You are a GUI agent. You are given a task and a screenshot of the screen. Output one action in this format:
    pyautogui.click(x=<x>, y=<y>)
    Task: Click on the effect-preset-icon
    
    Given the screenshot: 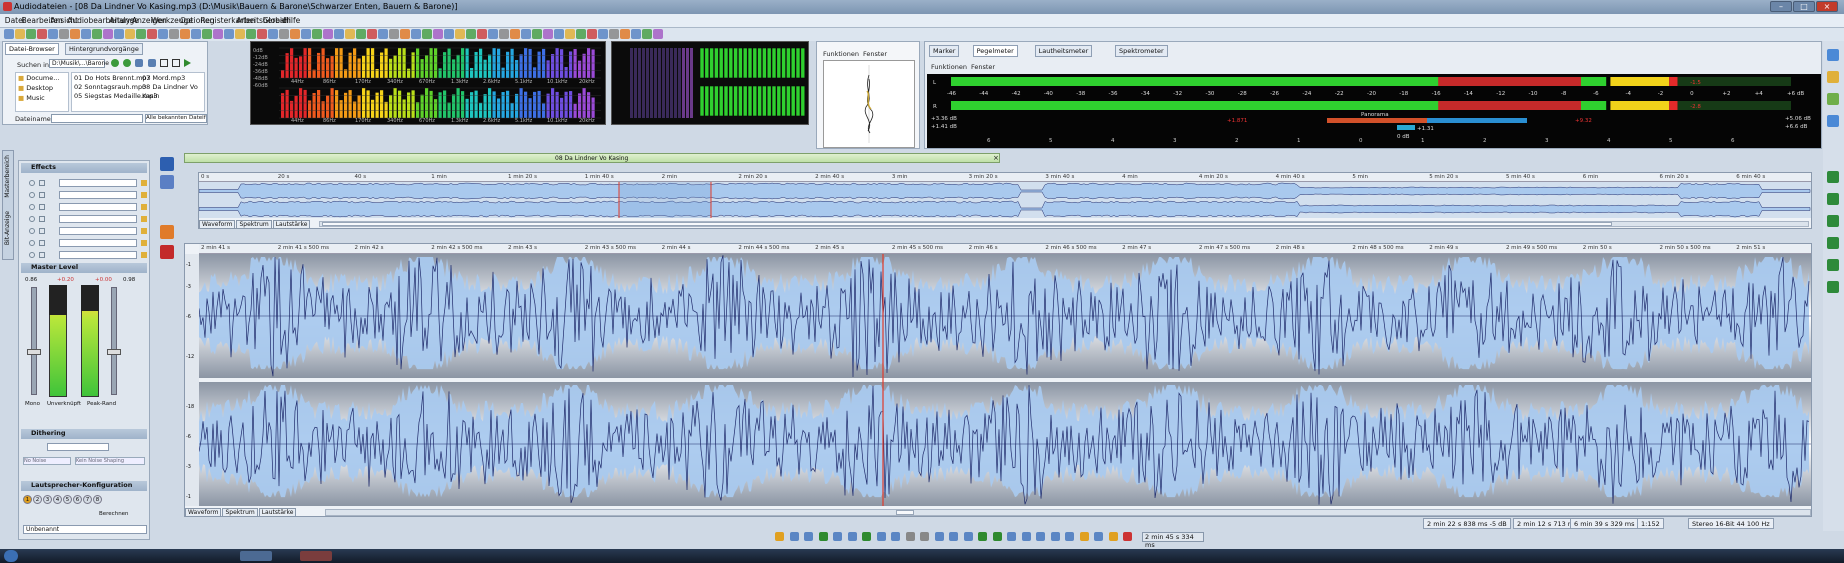 What is the action you would take?
    pyautogui.click(x=144, y=231)
    